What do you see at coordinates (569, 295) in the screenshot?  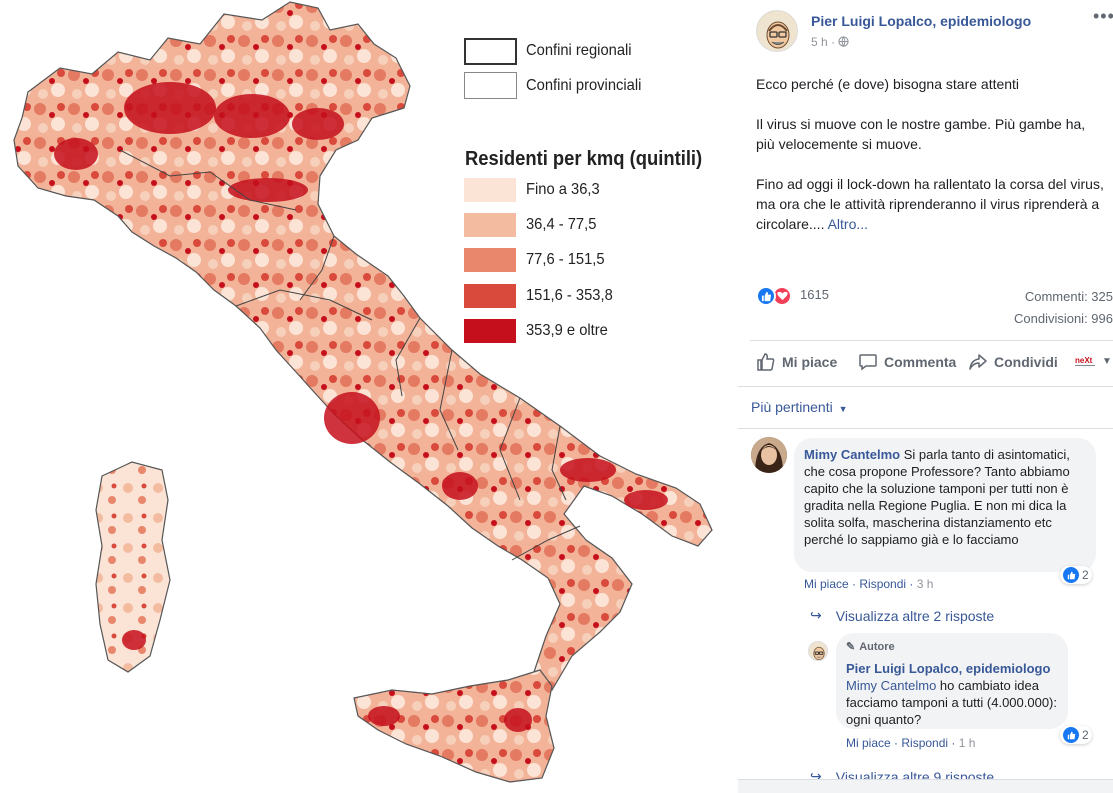 I see `legend-class-label: 151,6 - 353,8` at bounding box center [569, 295].